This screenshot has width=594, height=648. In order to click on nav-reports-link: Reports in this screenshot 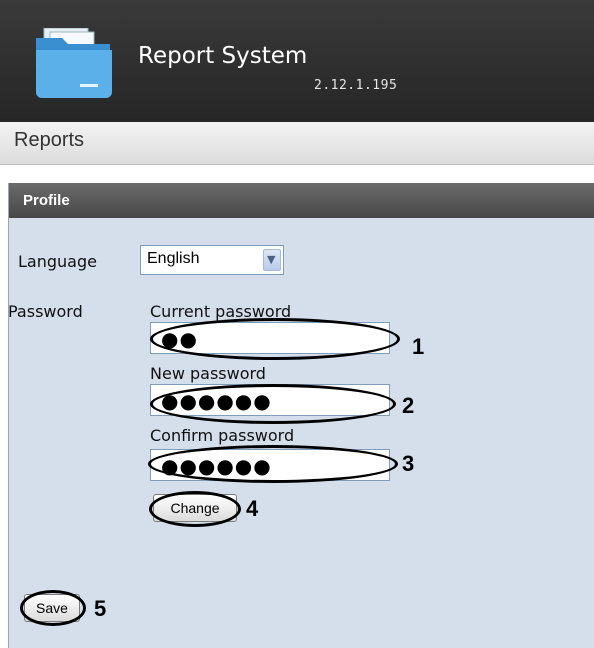, I will do `click(49, 140)`.